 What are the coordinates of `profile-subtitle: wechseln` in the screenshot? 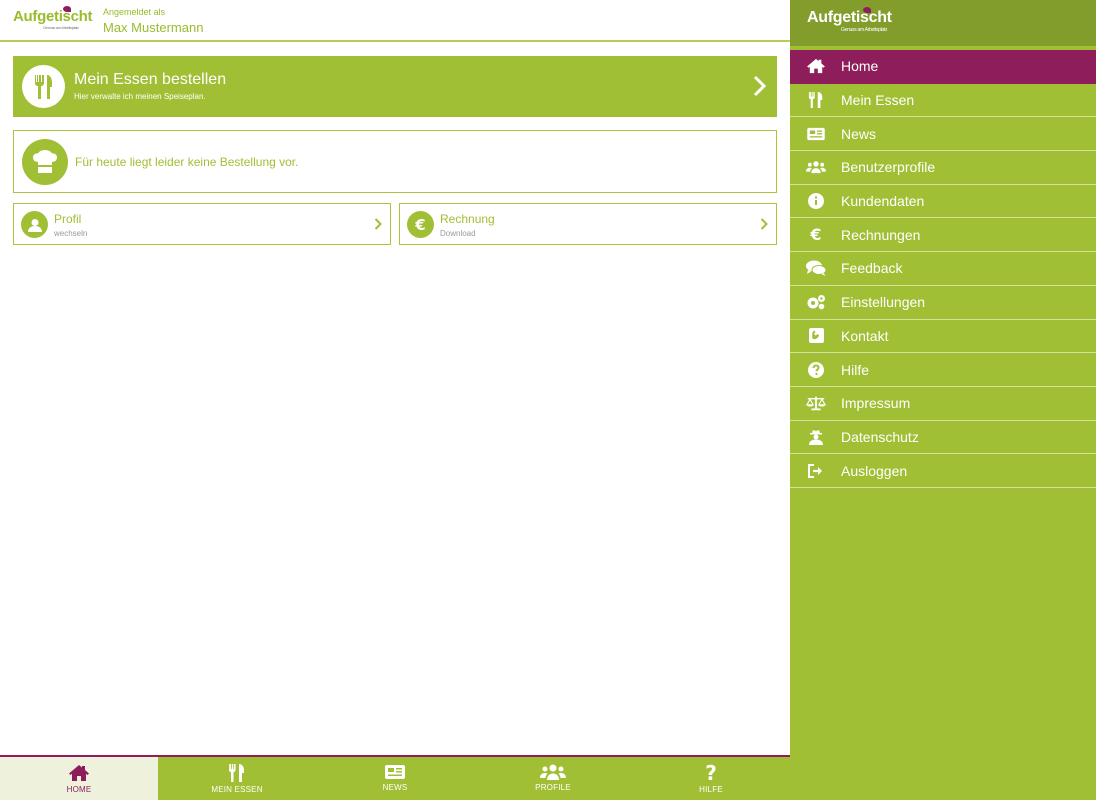 It's located at (71, 233).